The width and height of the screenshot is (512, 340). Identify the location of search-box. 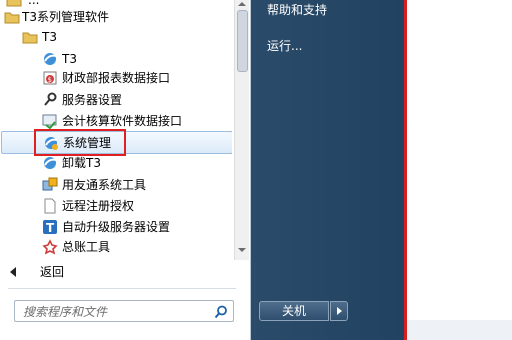
(124, 311).